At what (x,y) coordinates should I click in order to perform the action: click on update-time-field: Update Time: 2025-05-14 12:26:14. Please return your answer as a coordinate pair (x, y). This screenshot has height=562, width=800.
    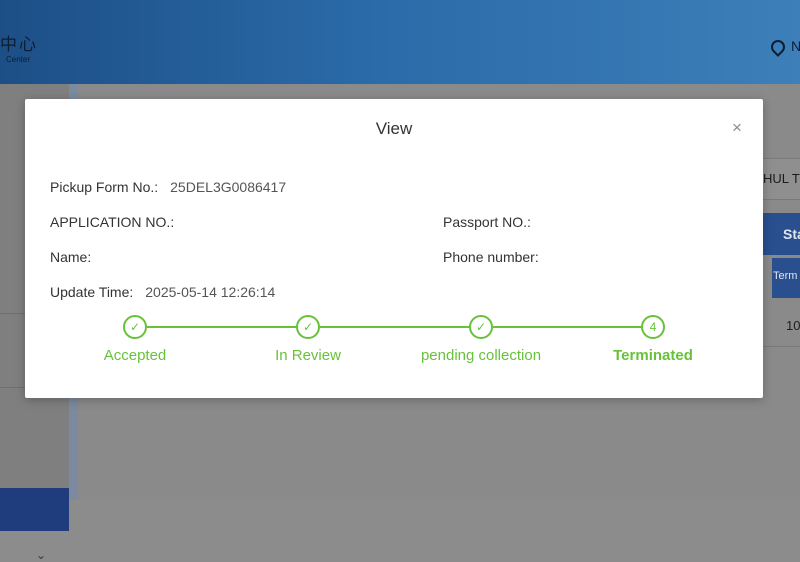
    Looking at the image, I should click on (162, 292).